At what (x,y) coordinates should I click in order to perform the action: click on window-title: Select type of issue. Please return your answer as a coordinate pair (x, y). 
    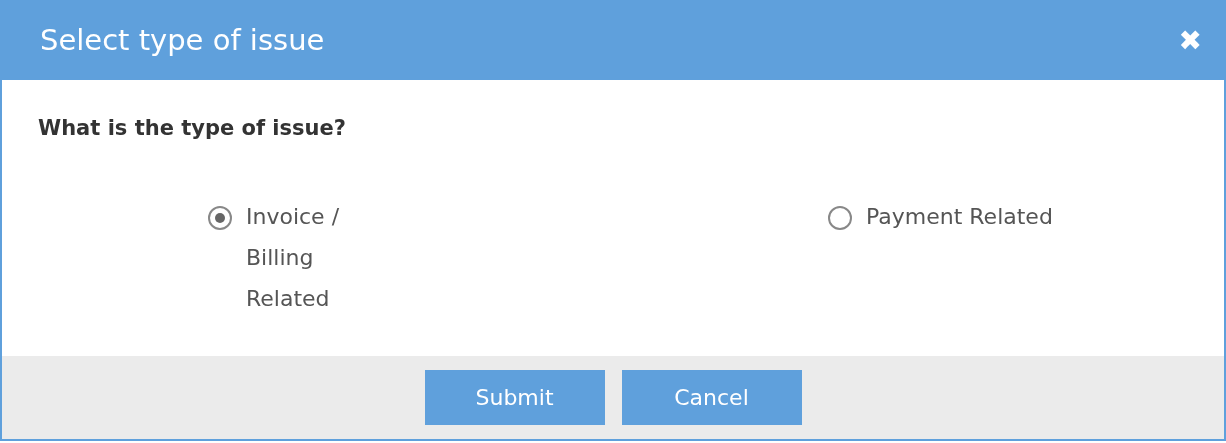
    Looking at the image, I should click on (182, 40).